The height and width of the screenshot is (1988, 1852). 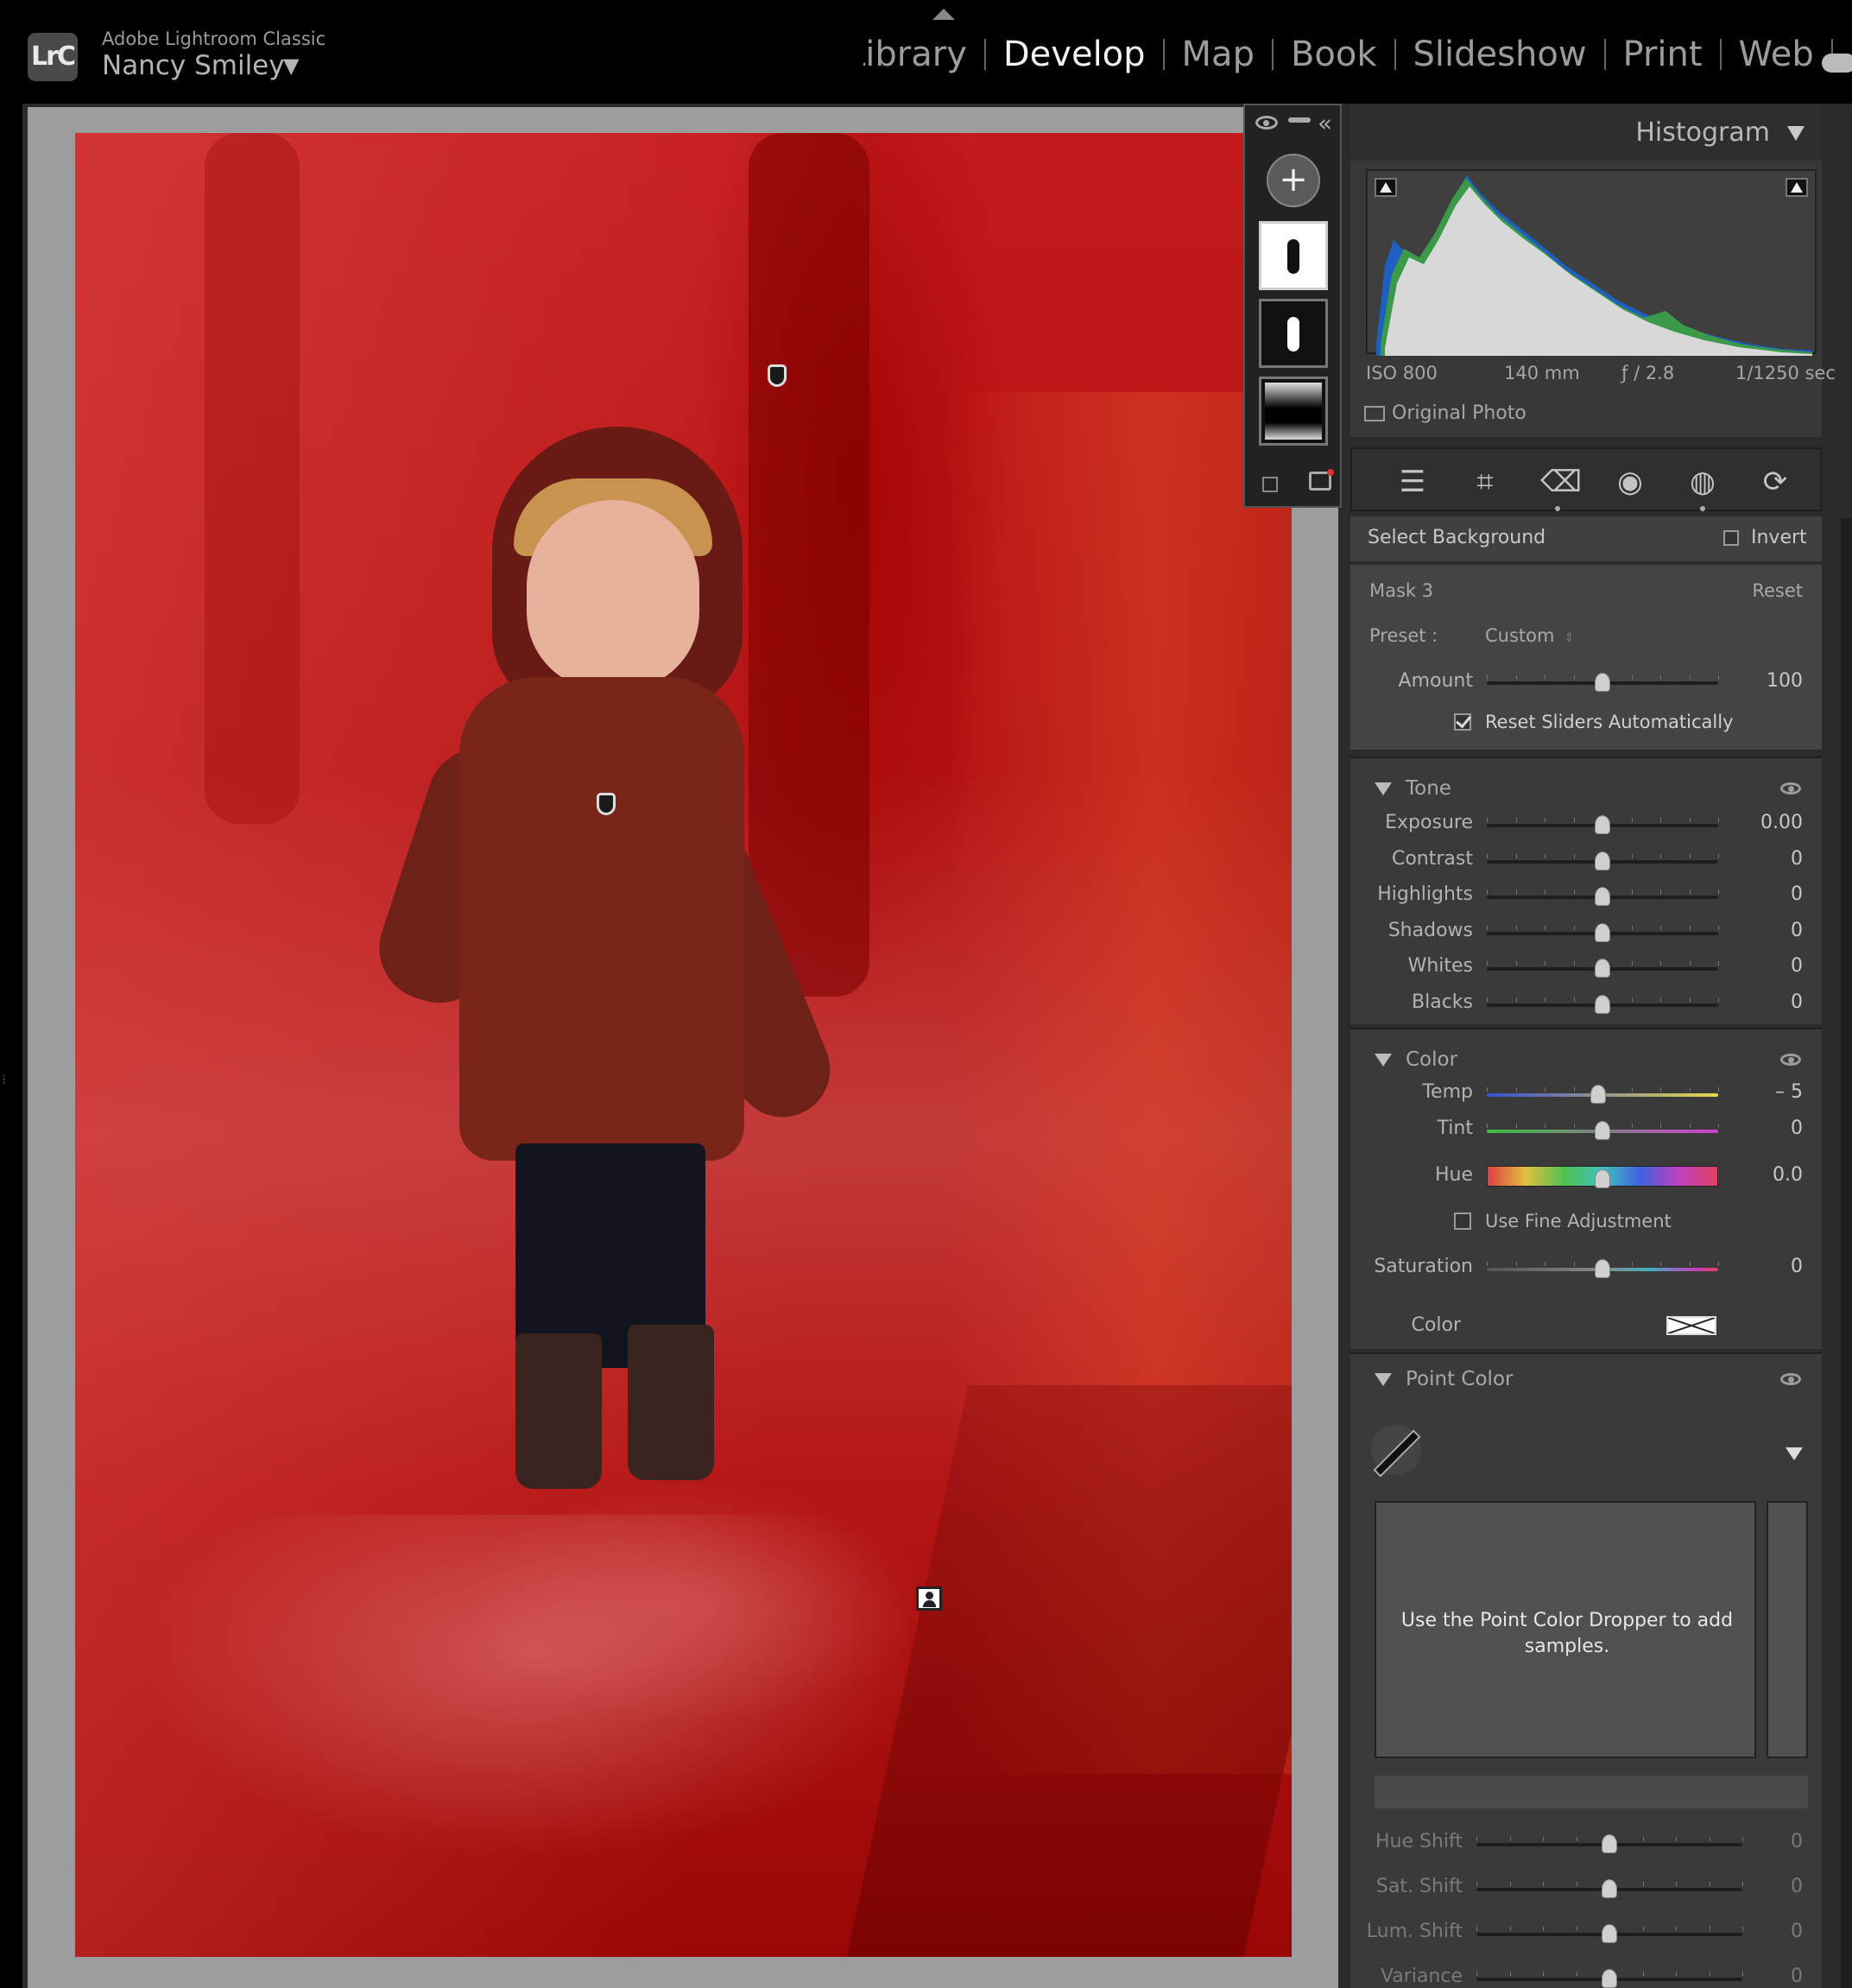 What do you see at coordinates (1294, 411) in the screenshot?
I see `mask-thumbnail-gradient` at bounding box center [1294, 411].